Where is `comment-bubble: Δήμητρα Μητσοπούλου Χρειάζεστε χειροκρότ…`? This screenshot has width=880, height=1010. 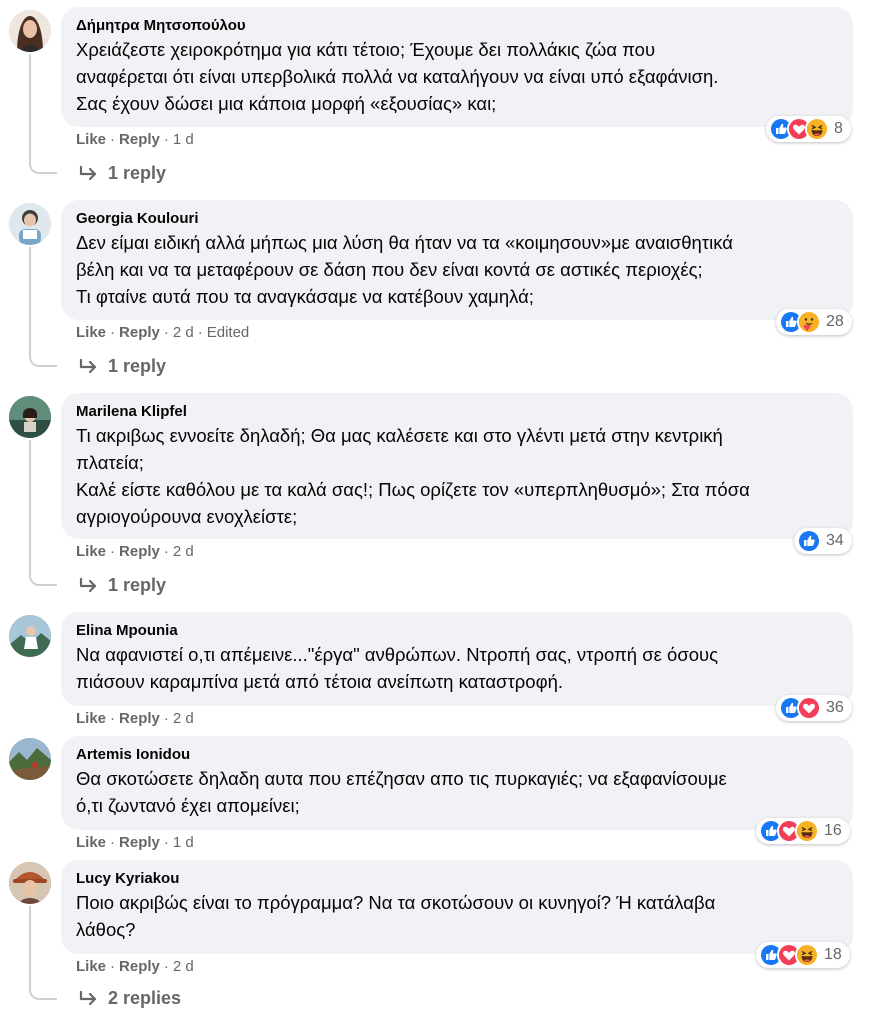 comment-bubble: Δήμητρα Μητσοπούλου Χρειάζεστε χειροκρότ… is located at coordinates (457, 67).